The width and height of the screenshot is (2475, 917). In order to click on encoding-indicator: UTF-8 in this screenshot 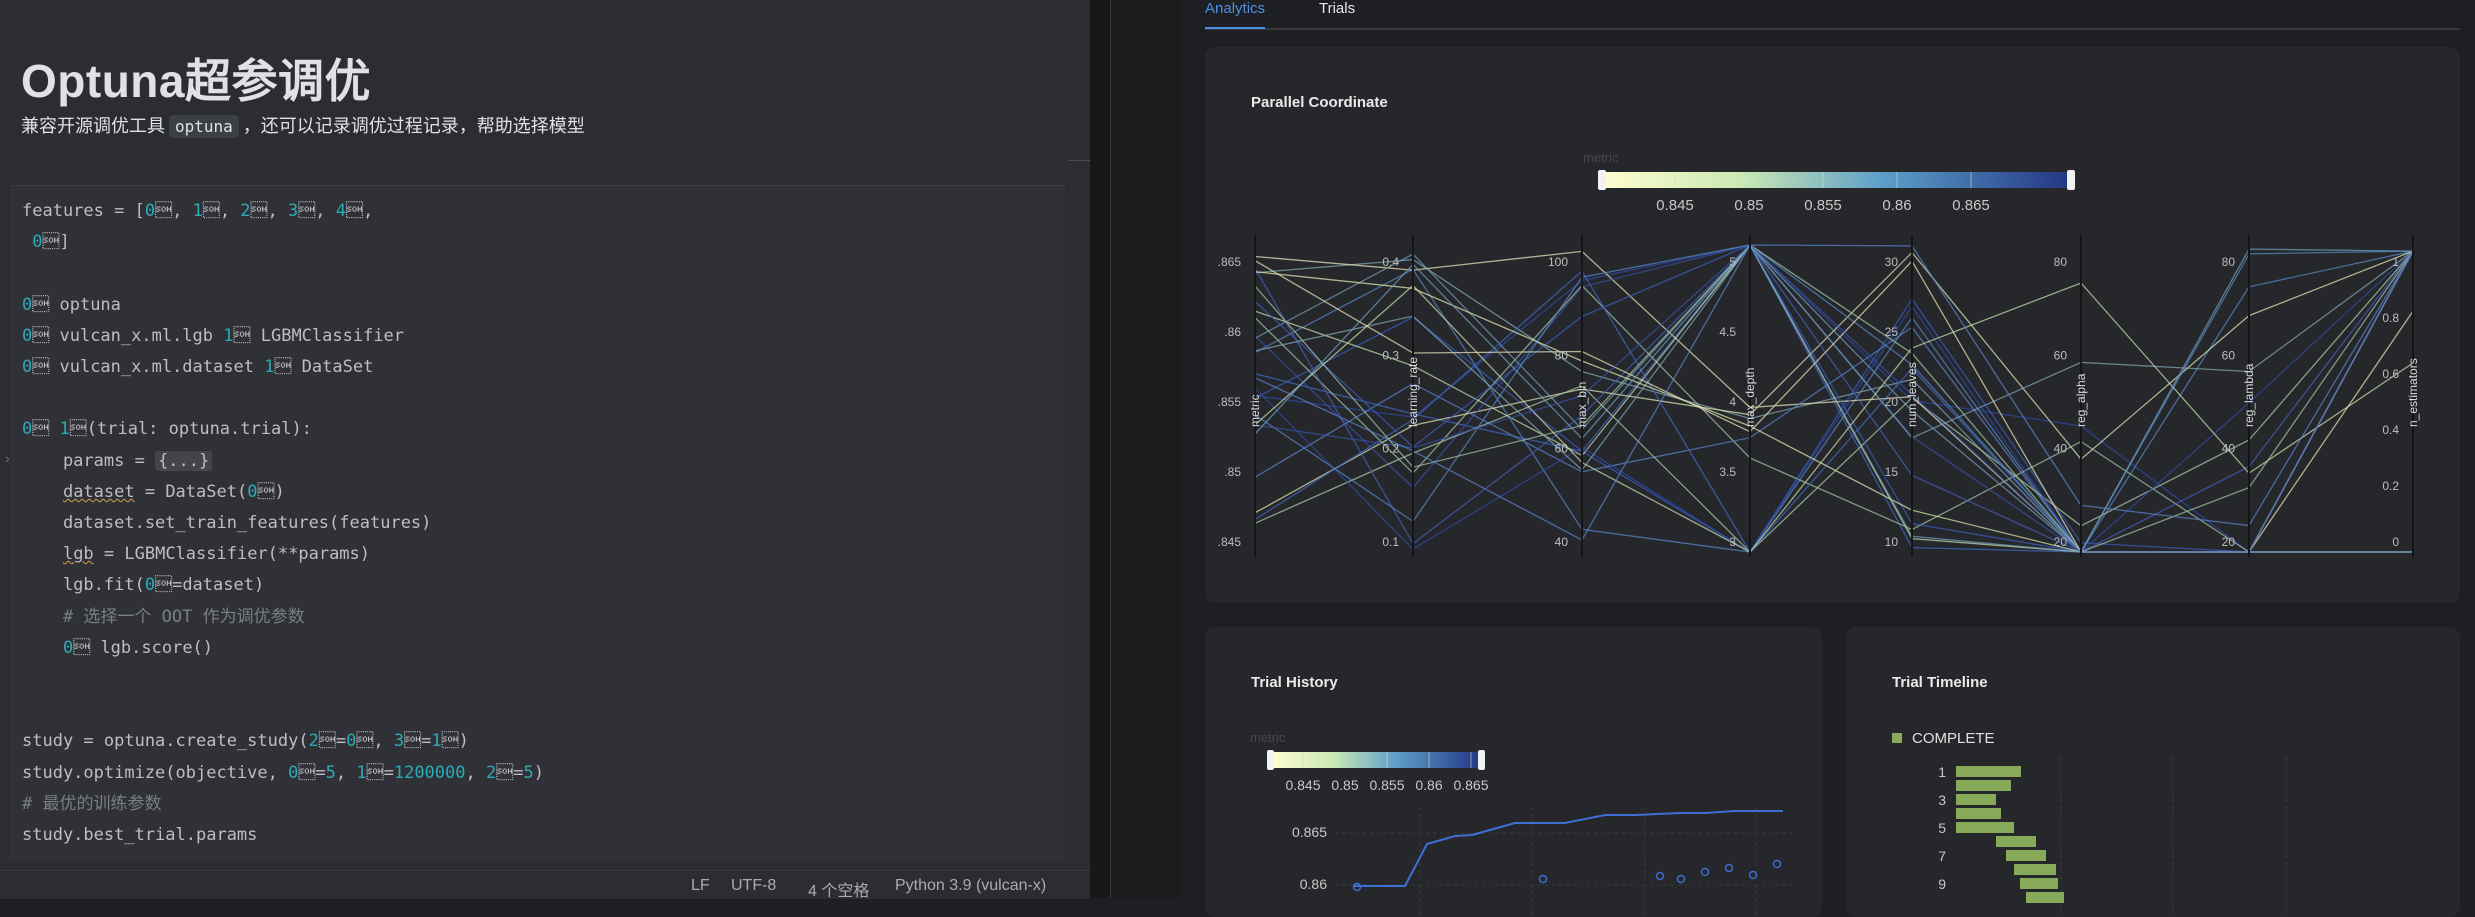, I will do `click(753, 886)`.